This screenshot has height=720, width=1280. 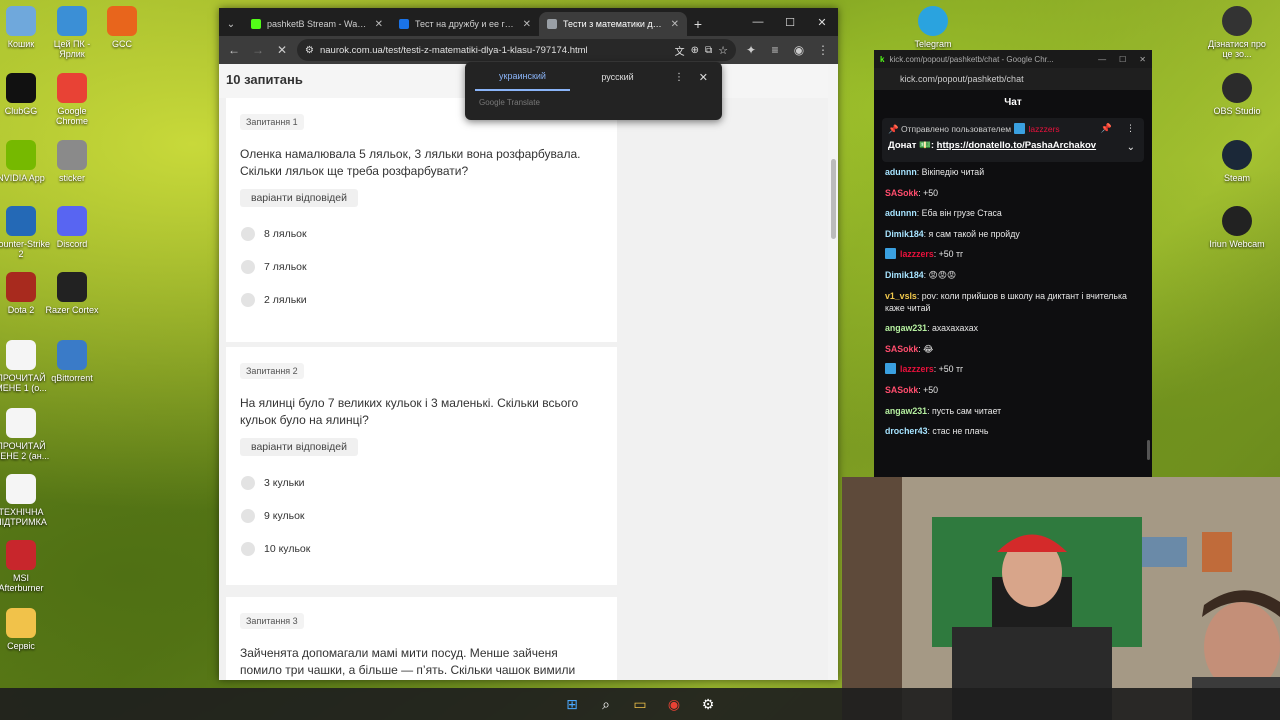 I want to click on forward-button: →, so click(x=258, y=50).